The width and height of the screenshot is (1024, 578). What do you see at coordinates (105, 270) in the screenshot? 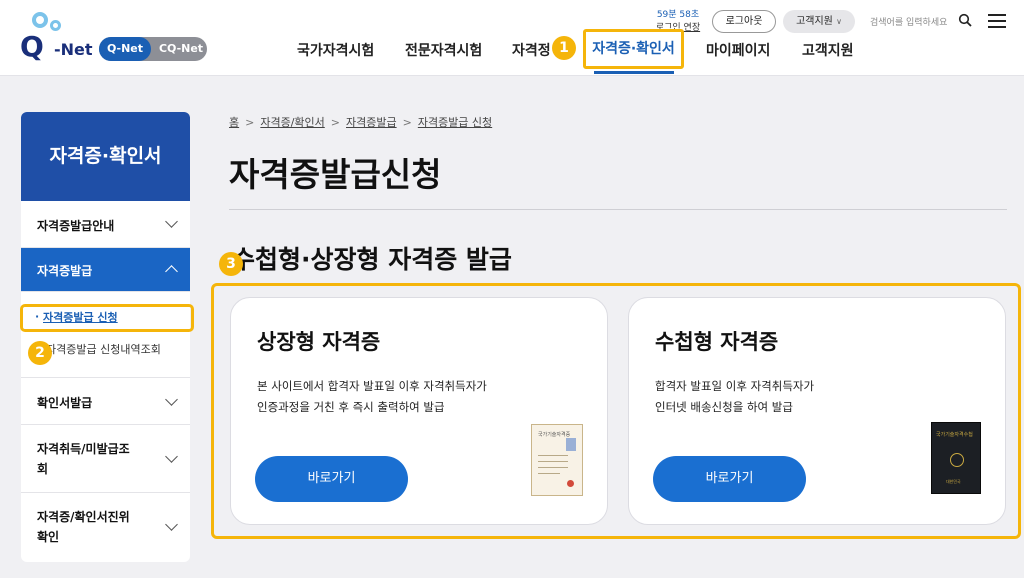
I see `sidebar-item-issue: 자격증발급` at bounding box center [105, 270].